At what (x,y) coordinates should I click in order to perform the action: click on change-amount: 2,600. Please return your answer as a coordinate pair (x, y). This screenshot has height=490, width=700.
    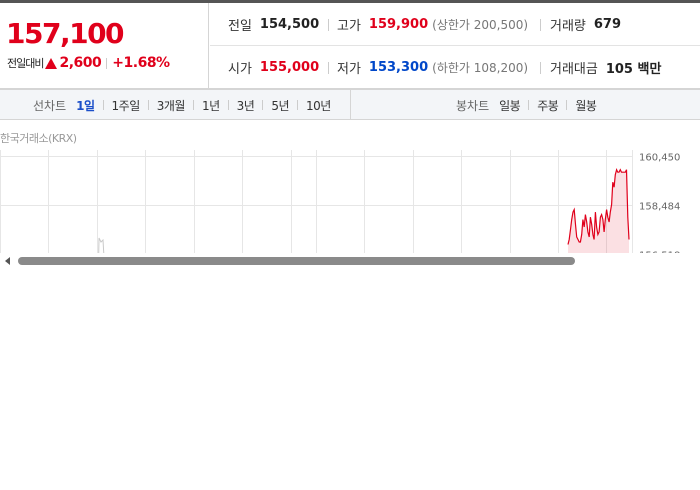
    Looking at the image, I should click on (80, 63).